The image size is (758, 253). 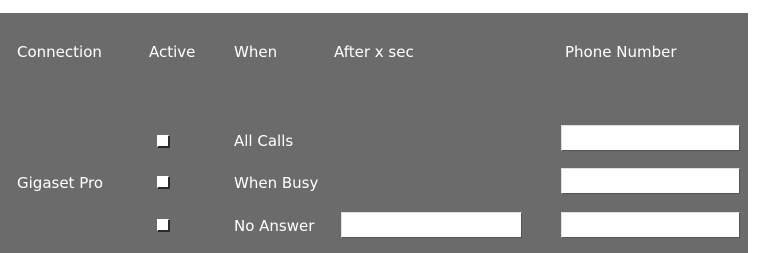 I want to click on when-label-no-answer: No Answer, so click(x=274, y=226).